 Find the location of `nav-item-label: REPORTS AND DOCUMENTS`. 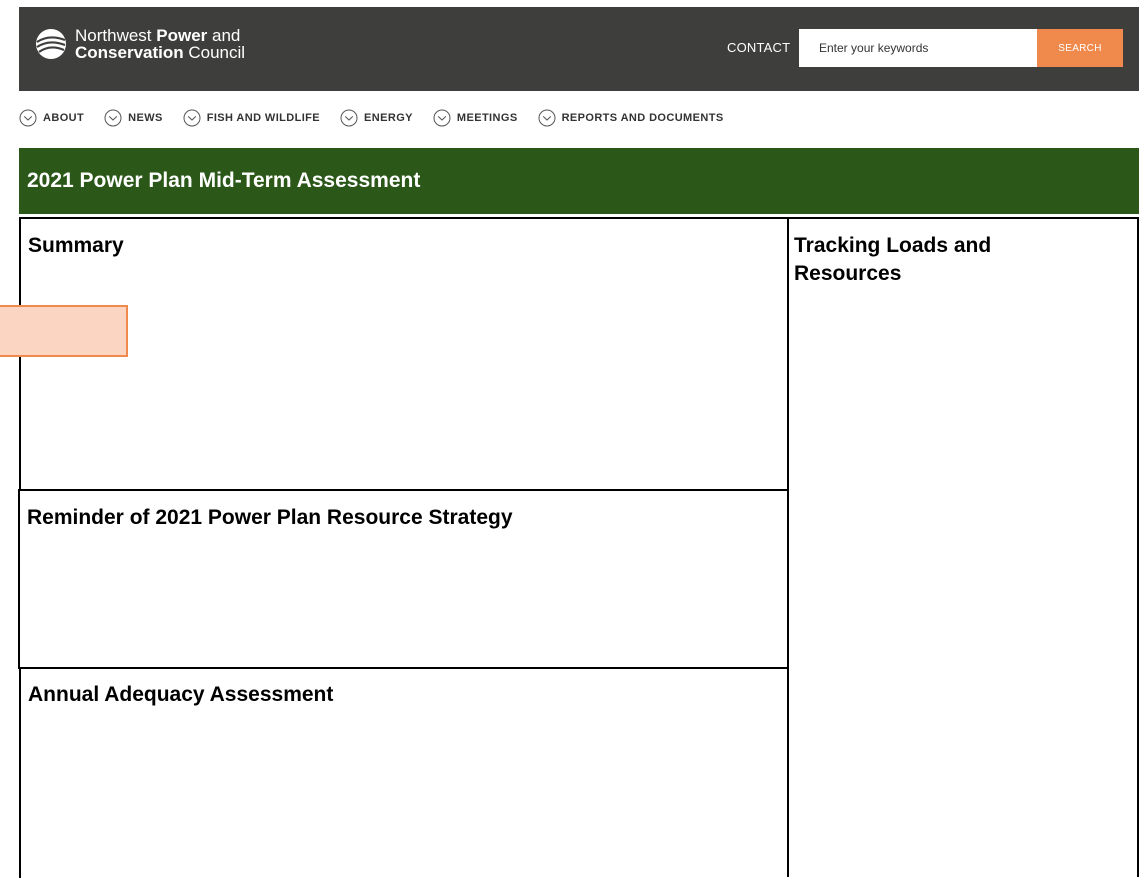

nav-item-label: REPORTS AND DOCUMENTS is located at coordinates (642, 118).